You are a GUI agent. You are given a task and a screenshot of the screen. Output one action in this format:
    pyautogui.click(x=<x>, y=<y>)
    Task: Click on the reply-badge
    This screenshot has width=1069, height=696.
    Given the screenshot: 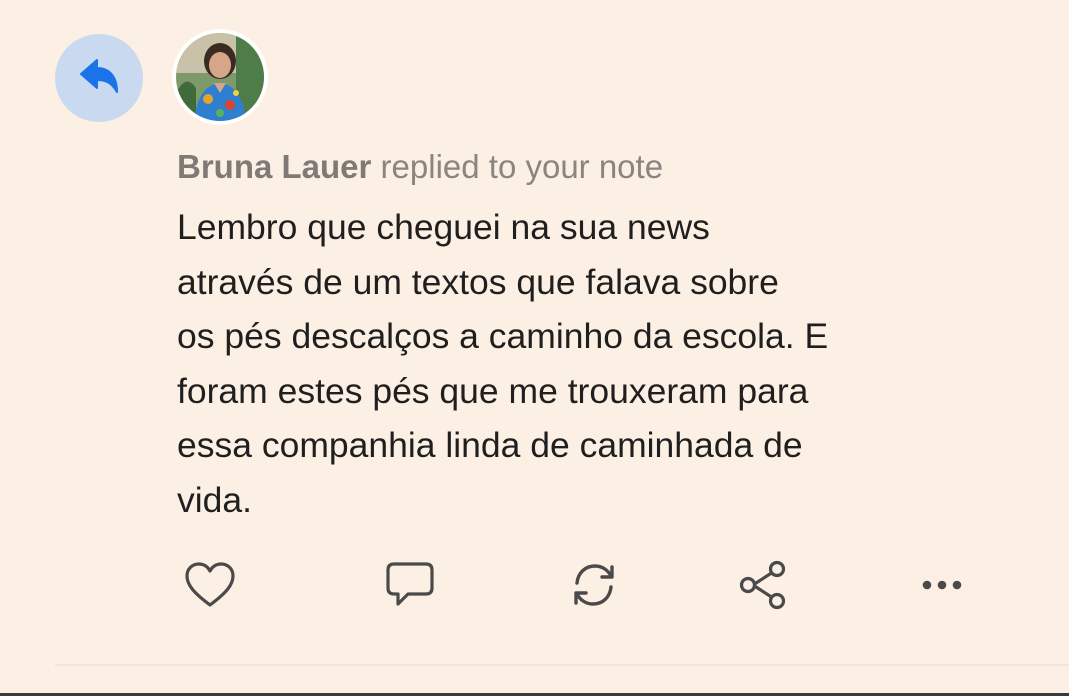 What is the action you would take?
    pyautogui.click(x=99, y=78)
    